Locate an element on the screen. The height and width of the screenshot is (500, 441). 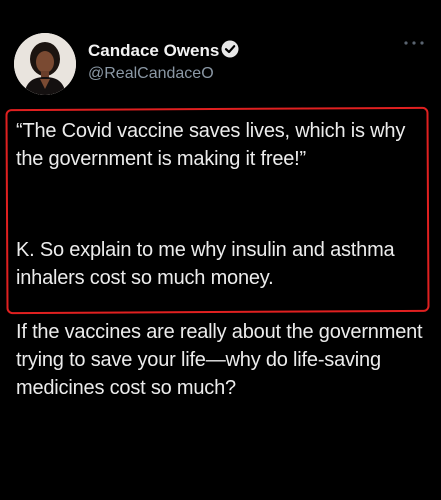
profile-photo is located at coordinates (45, 64).